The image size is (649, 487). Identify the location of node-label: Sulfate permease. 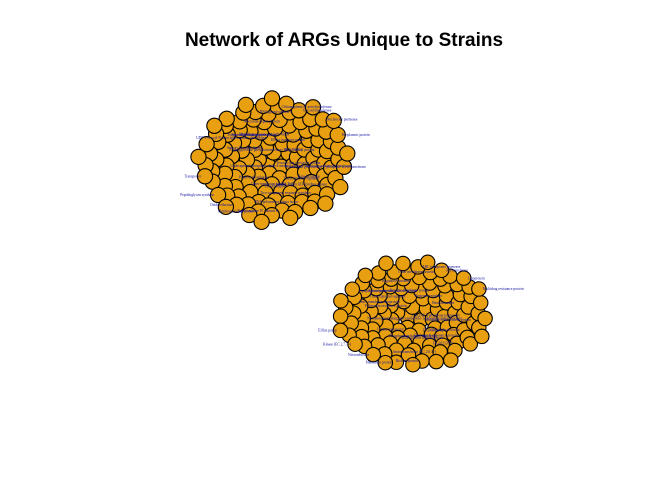
(380, 291).